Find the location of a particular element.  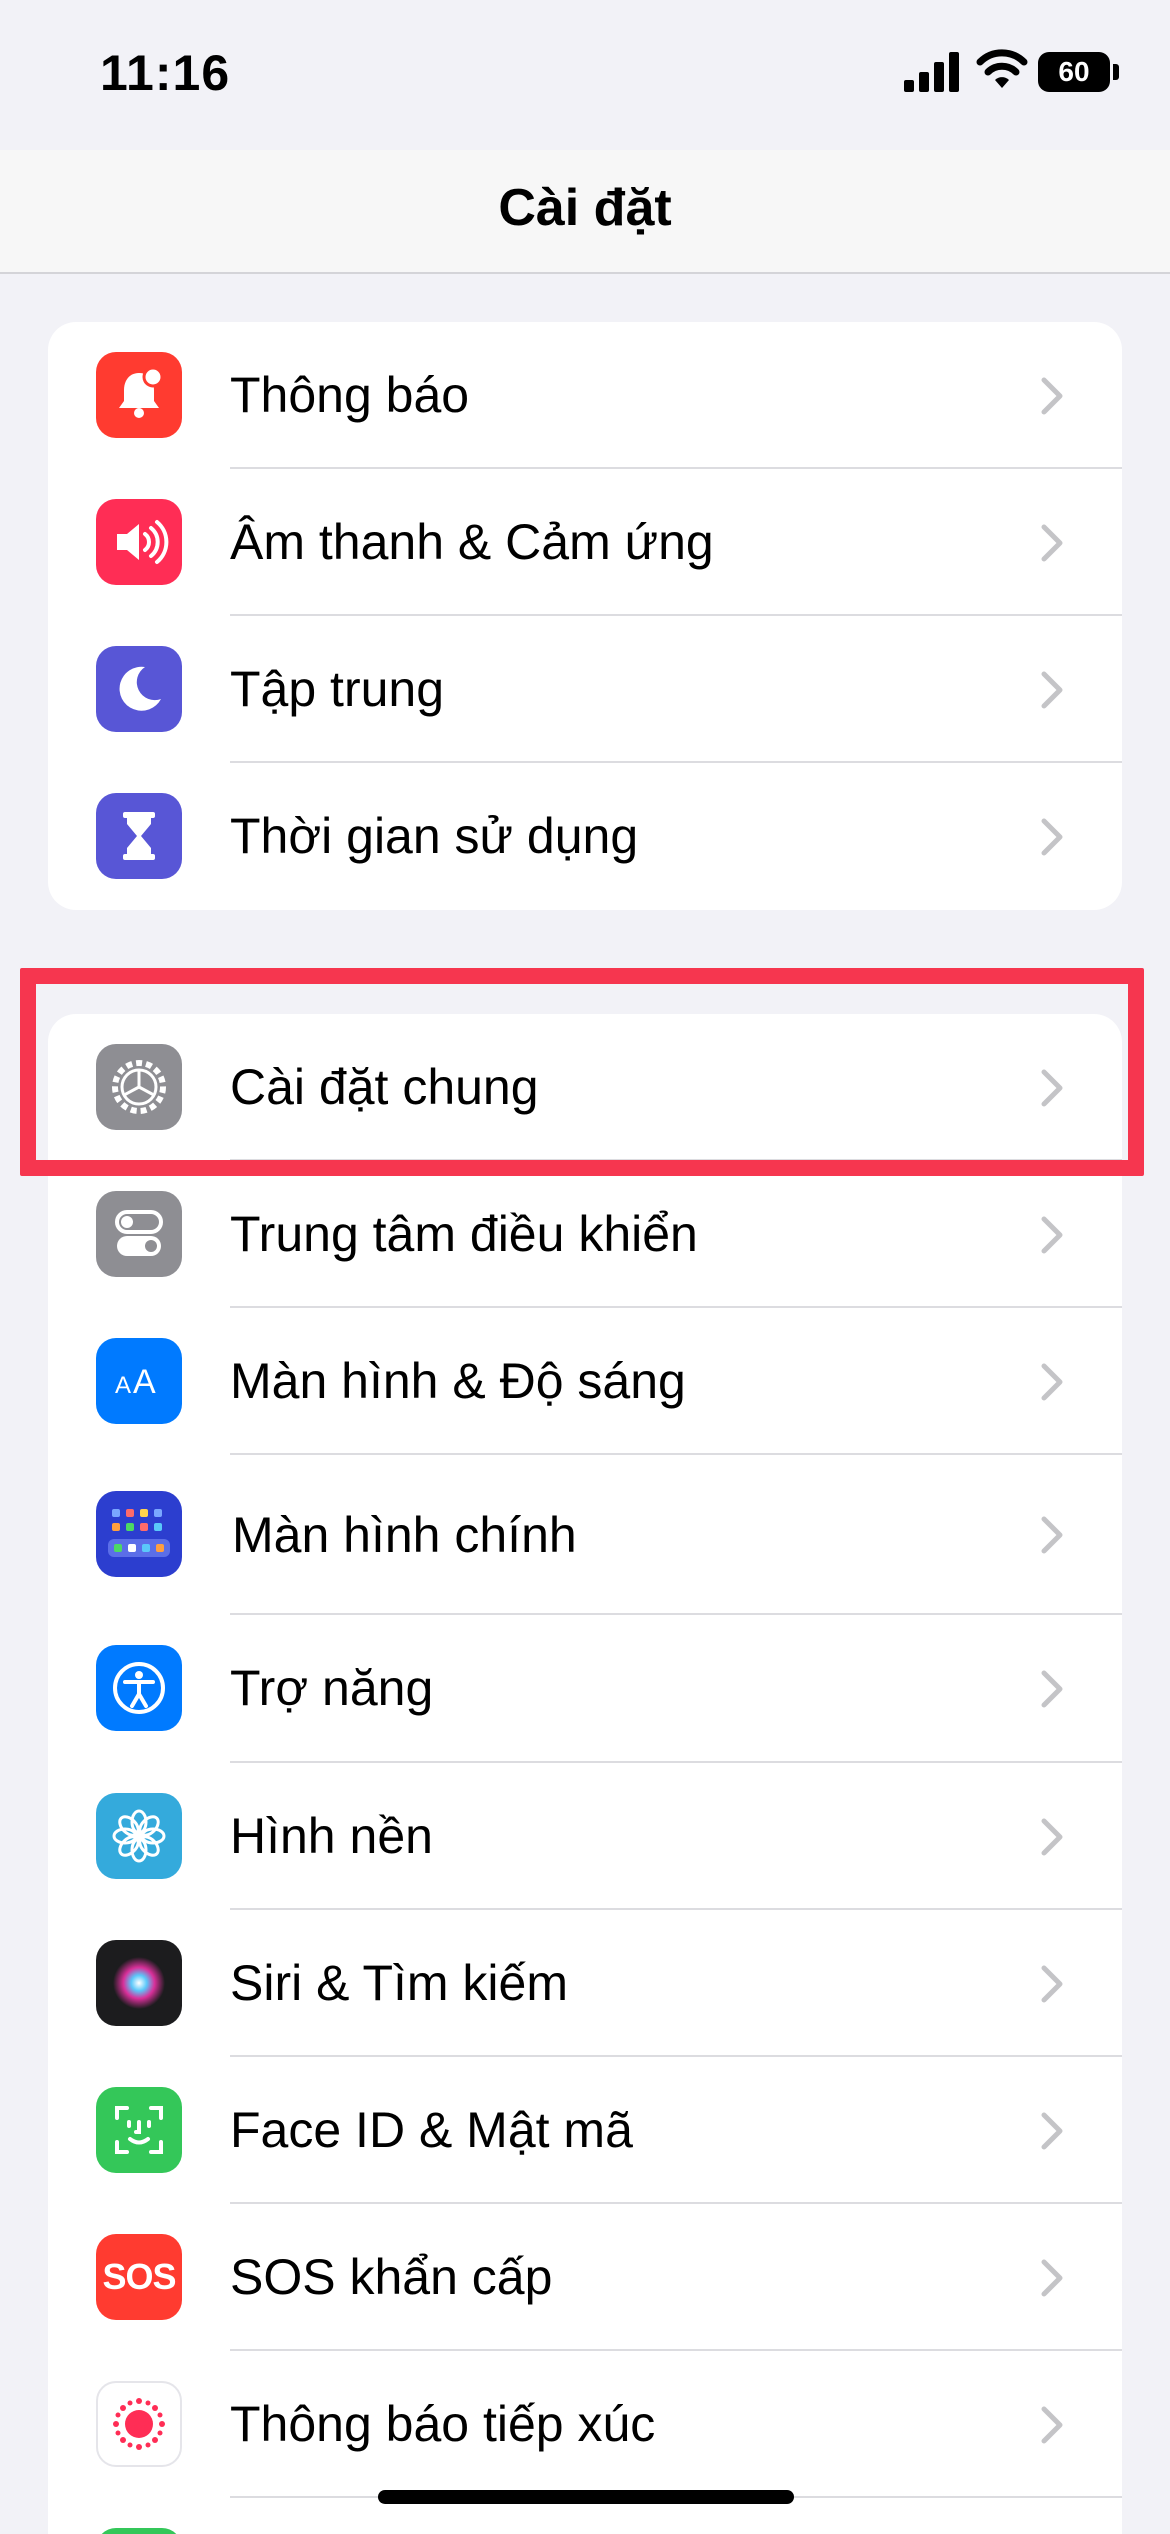

focus-moon-icon is located at coordinates (139, 689).